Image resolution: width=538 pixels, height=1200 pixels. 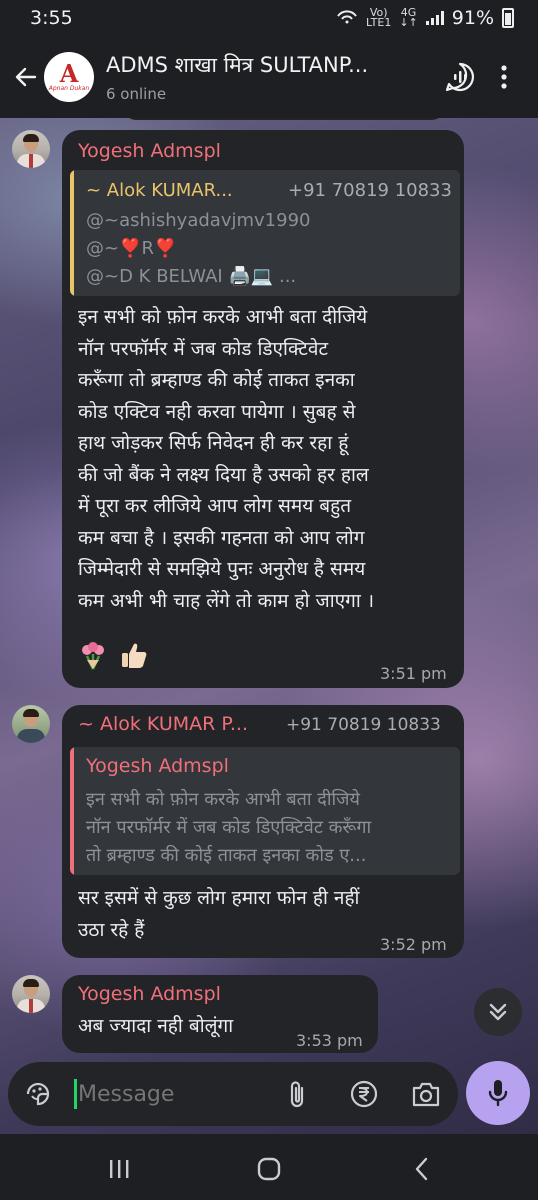 I want to click on mic-button, so click(x=498, y=1093).